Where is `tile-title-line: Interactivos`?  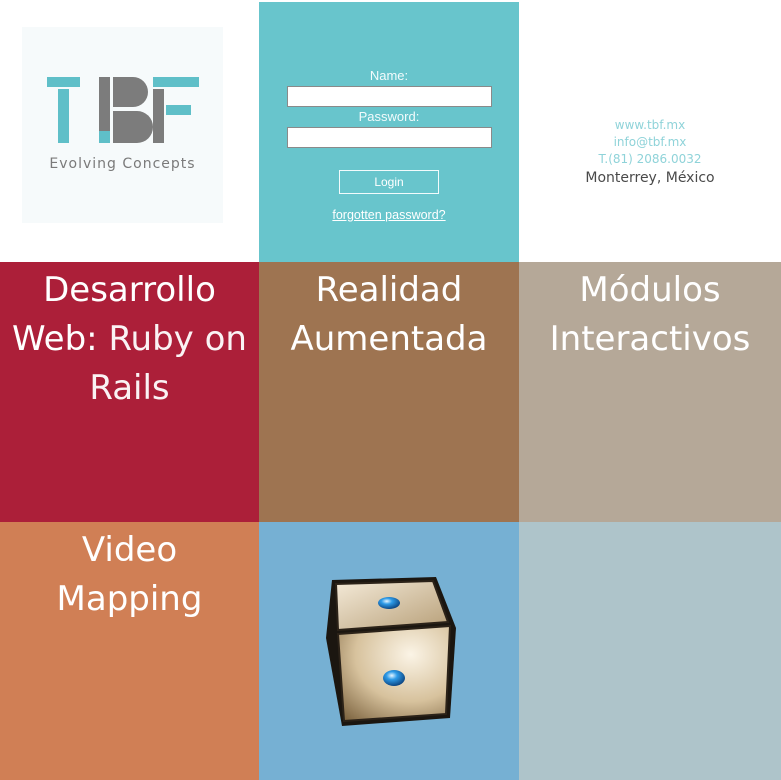 tile-title-line: Interactivos is located at coordinates (650, 339).